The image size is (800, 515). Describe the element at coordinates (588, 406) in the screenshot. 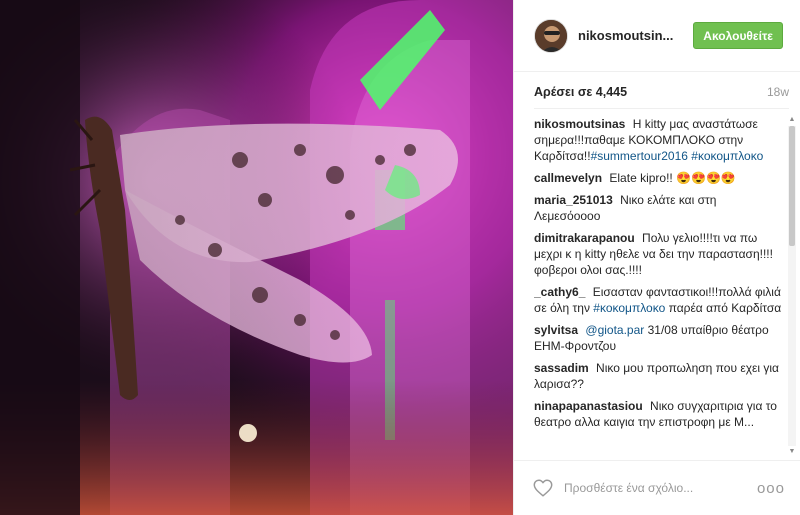

I see `comment-author: ninapapanastasiou` at that location.